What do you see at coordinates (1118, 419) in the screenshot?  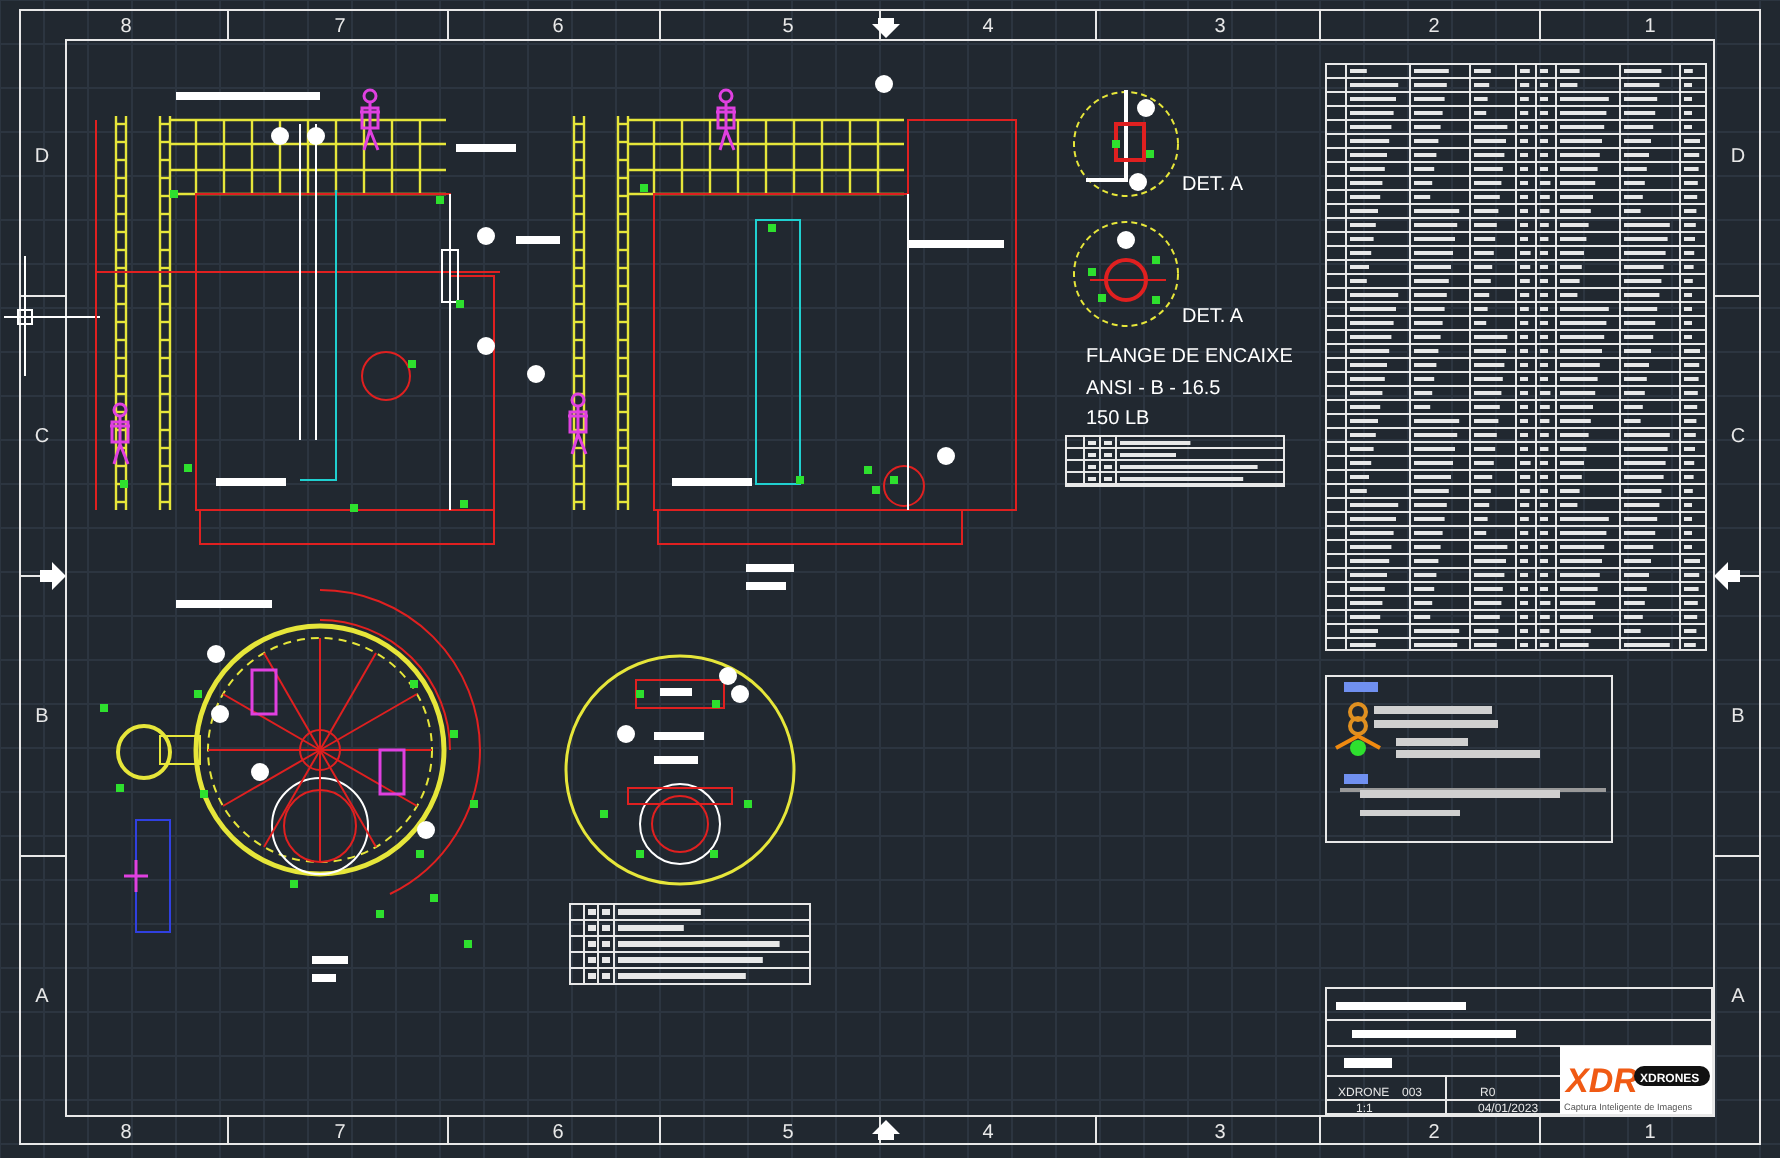 I see `note-text: 150 LB` at bounding box center [1118, 419].